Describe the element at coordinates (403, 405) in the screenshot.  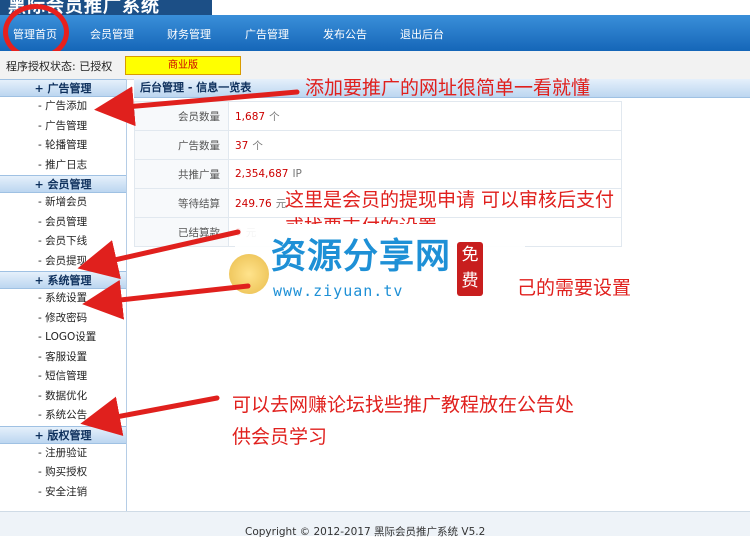
I see `annotation-4-line1: 可以去网赚论坛找些推广教程放在公告处` at that location.